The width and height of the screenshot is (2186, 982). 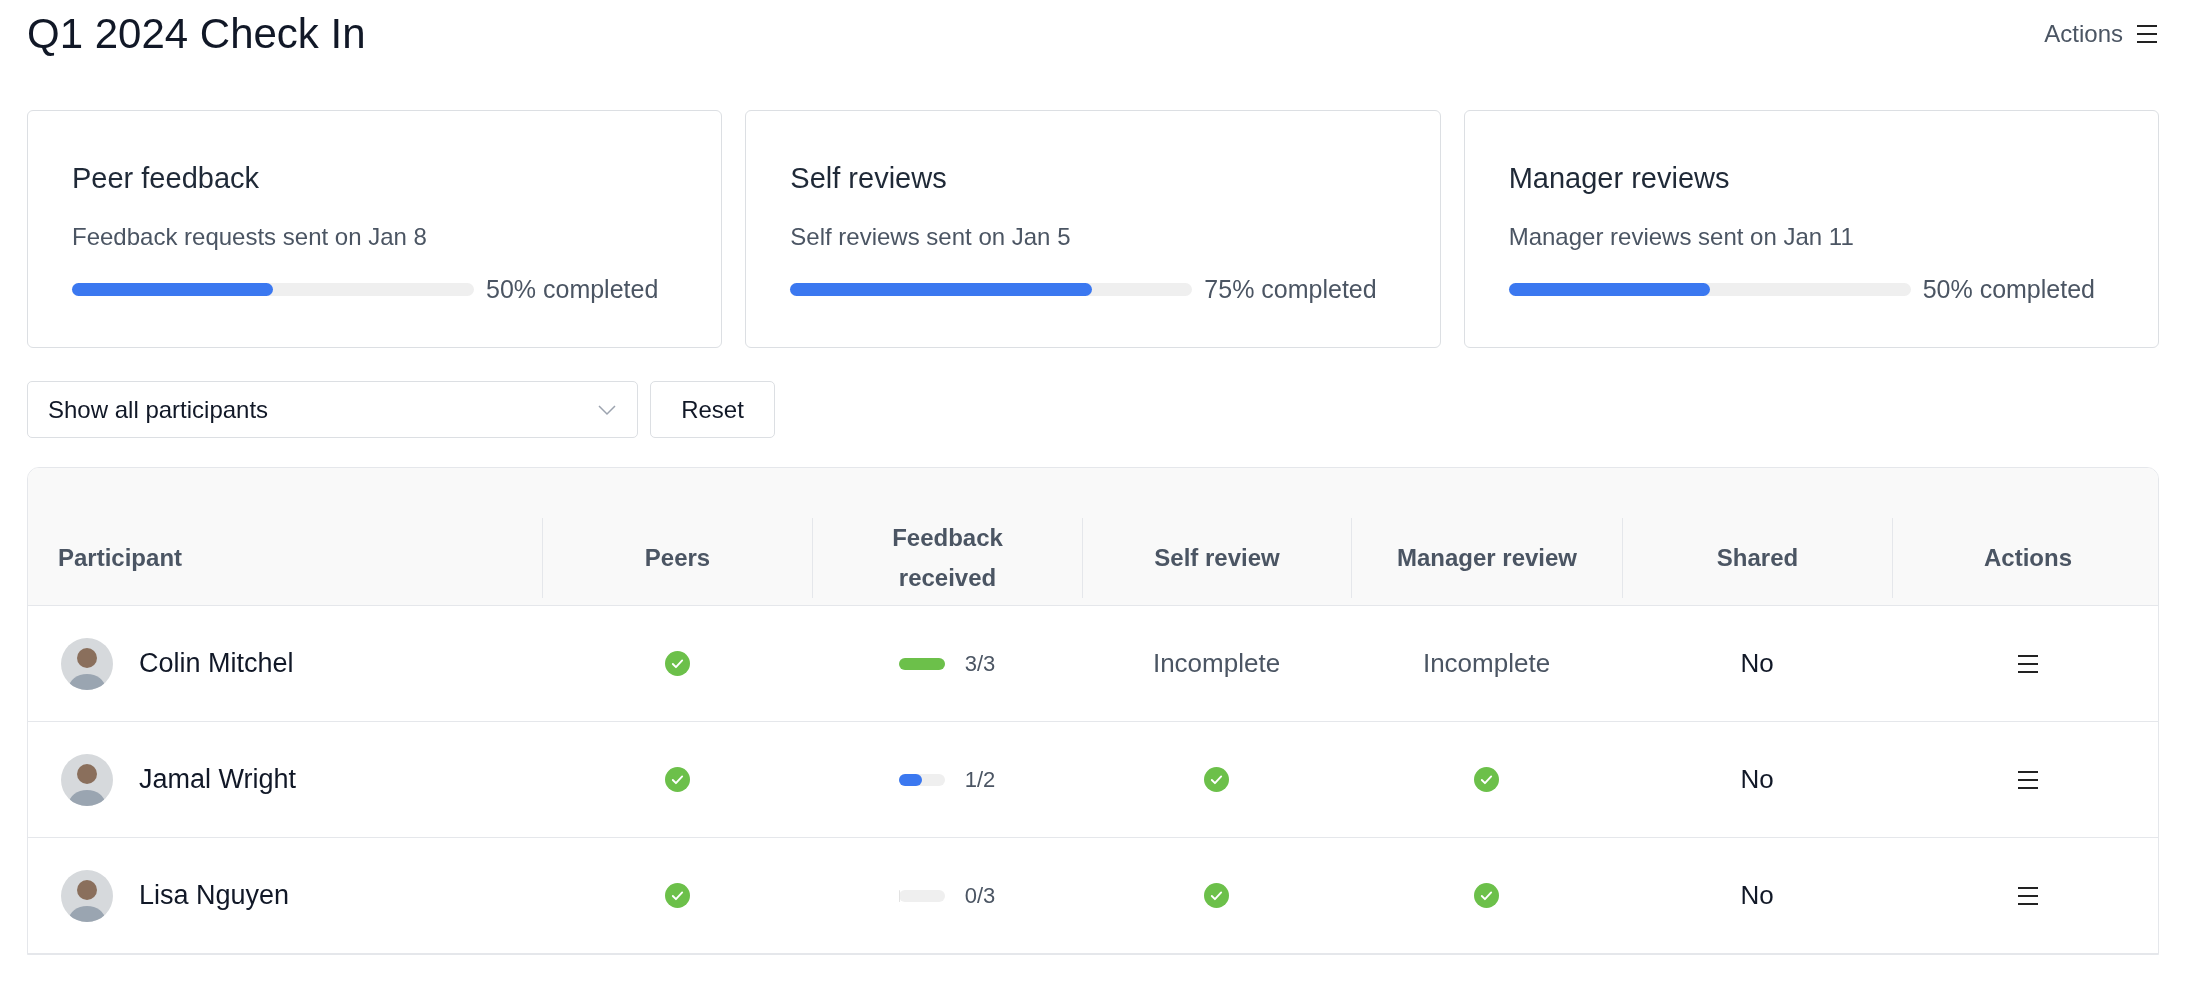 I want to click on column-header: Participant, so click(x=120, y=558).